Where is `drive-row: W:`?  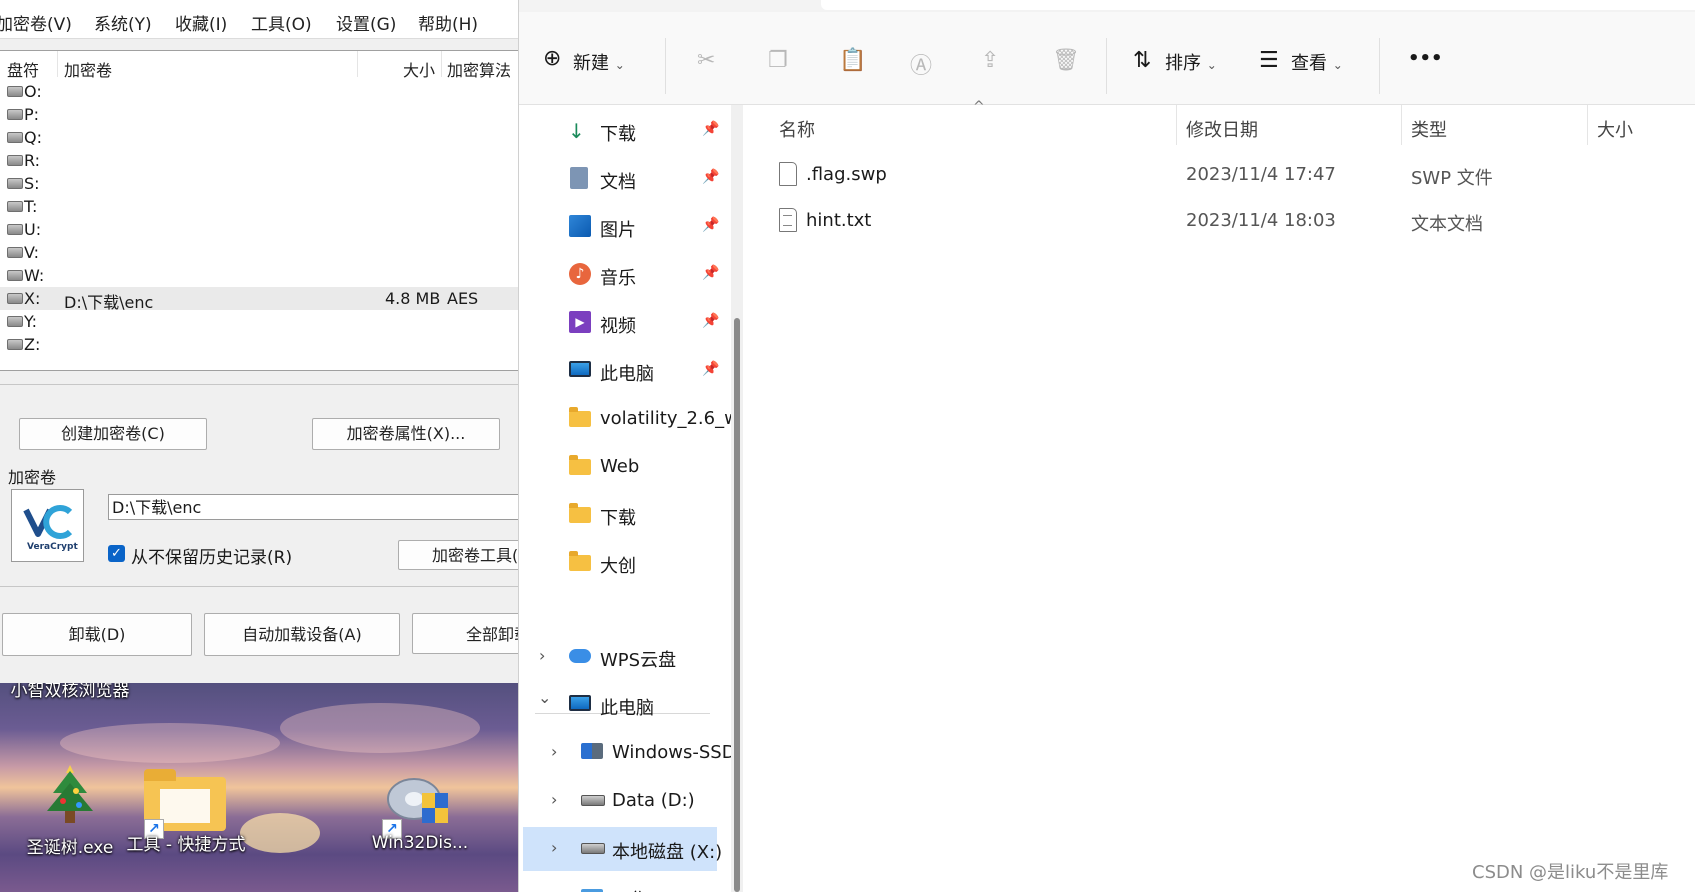 drive-row: W: is located at coordinates (259, 275).